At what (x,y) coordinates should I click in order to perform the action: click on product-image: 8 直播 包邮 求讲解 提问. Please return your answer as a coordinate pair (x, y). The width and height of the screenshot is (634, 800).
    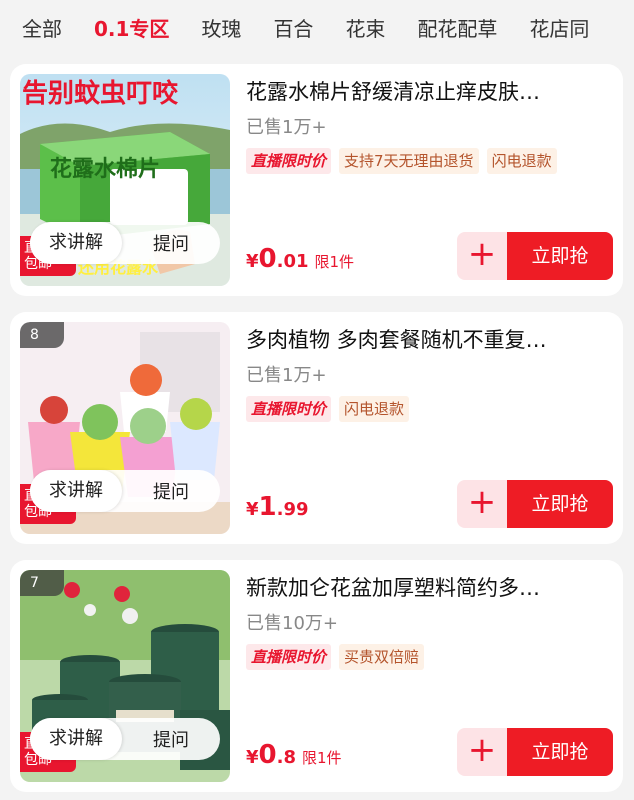
    Looking at the image, I should click on (125, 428).